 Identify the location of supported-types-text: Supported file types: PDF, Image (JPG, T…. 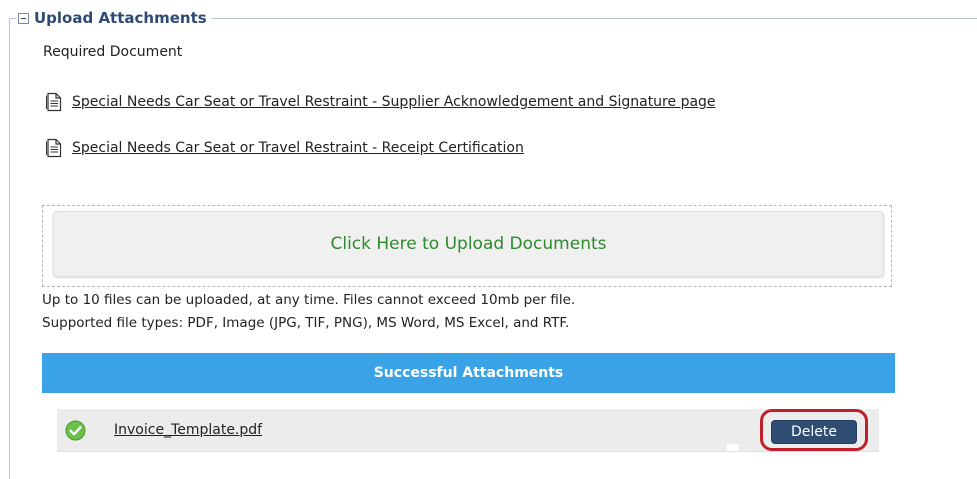
(306, 323).